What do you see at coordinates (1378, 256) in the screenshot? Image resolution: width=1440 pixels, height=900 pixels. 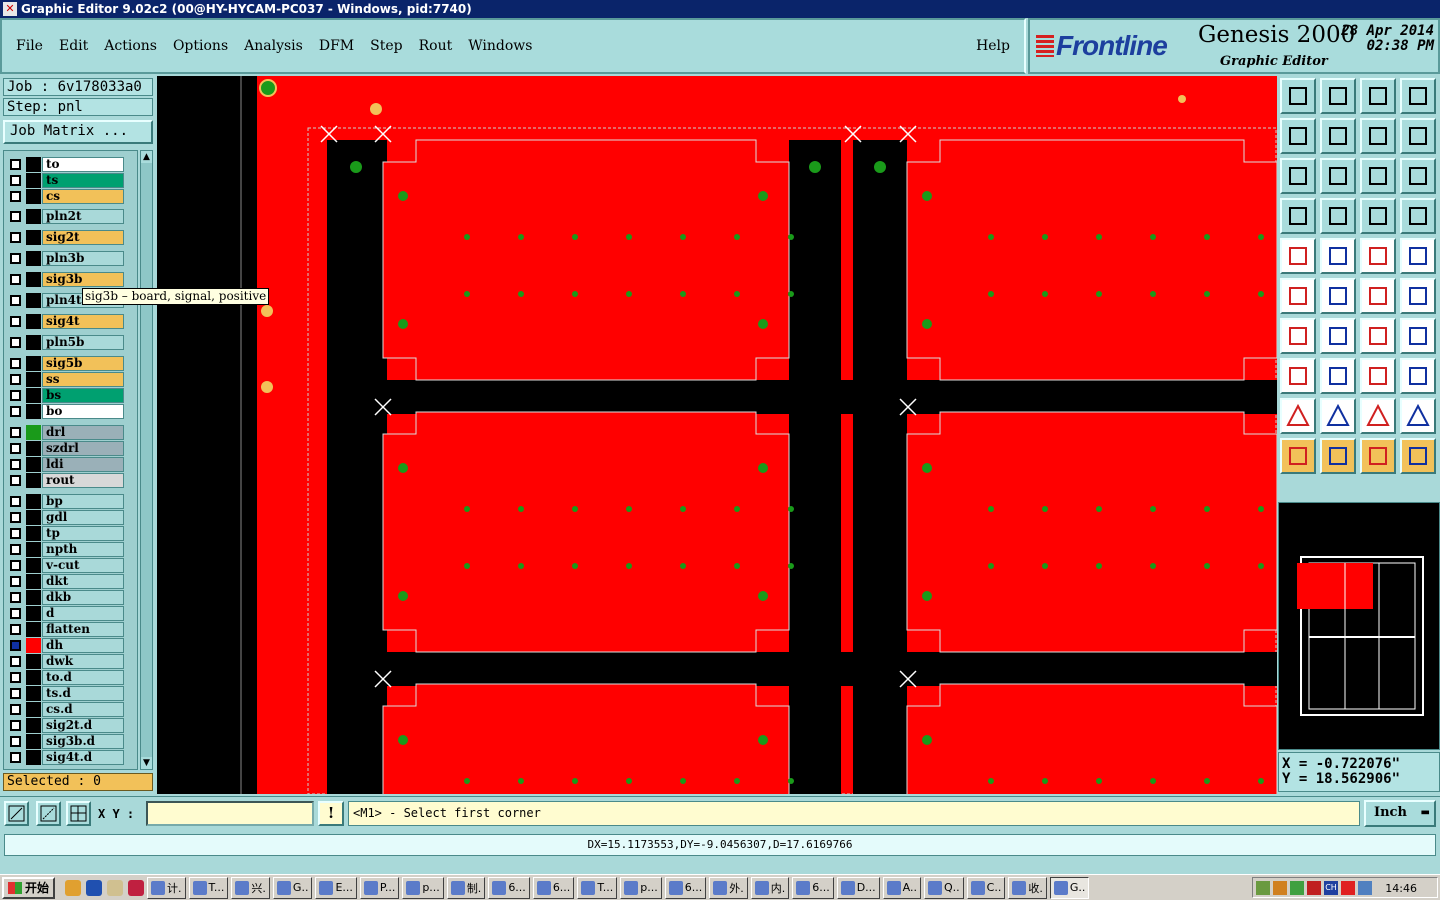 I see `ruler-icon` at bounding box center [1378, 256].